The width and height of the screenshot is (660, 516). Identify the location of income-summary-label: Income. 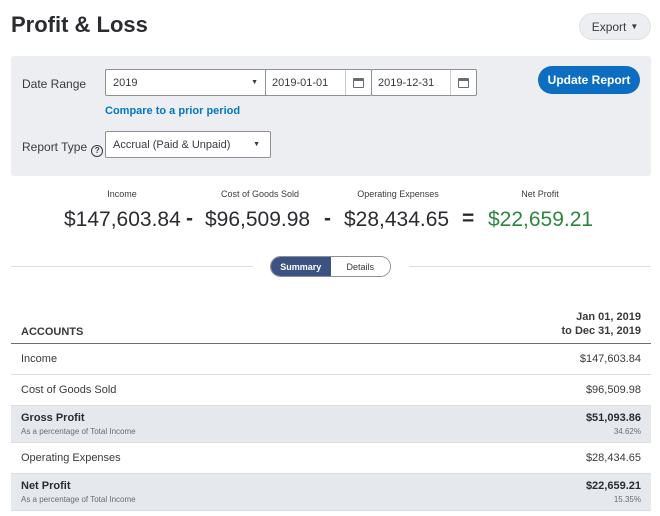
(122, 194).